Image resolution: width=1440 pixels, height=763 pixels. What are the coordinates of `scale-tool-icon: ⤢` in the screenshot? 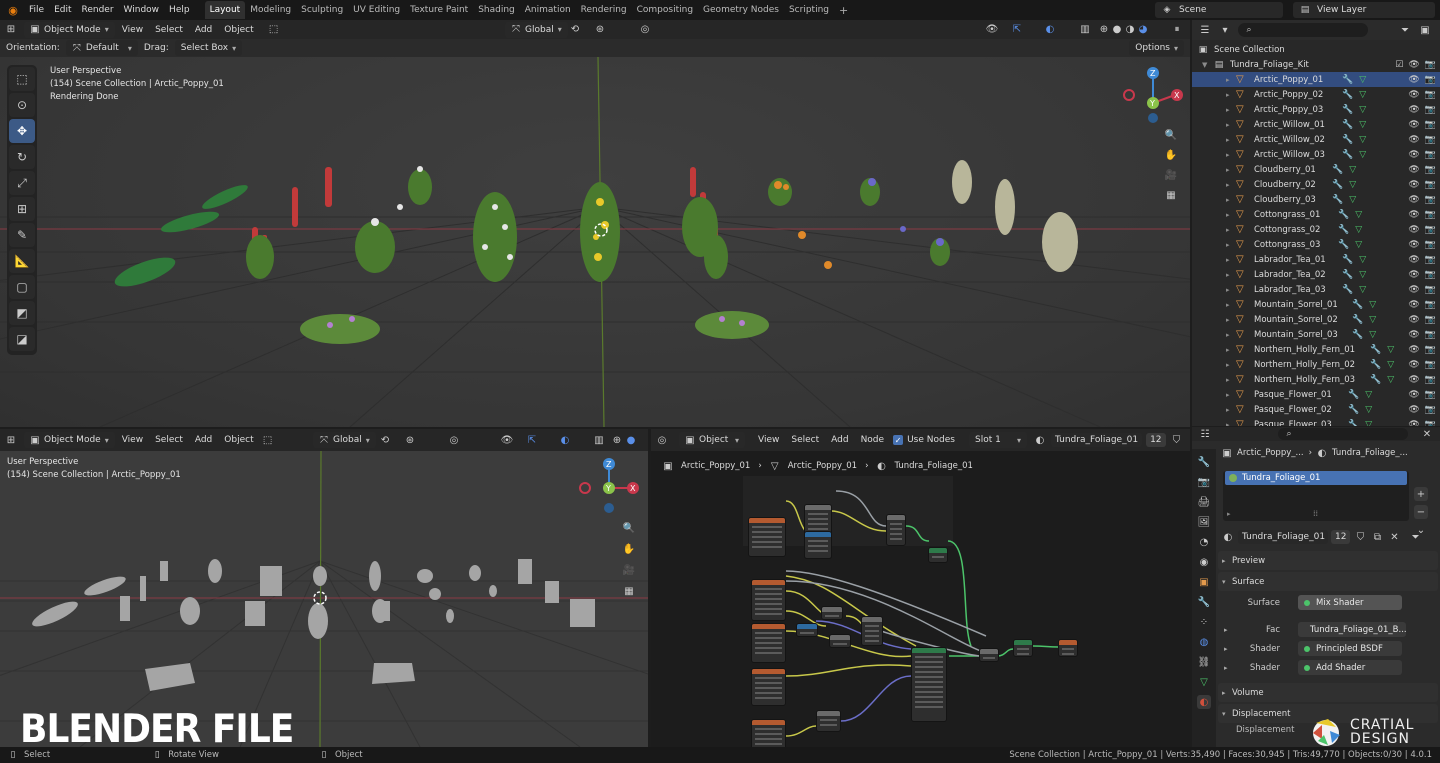 It's located at (22, 183).